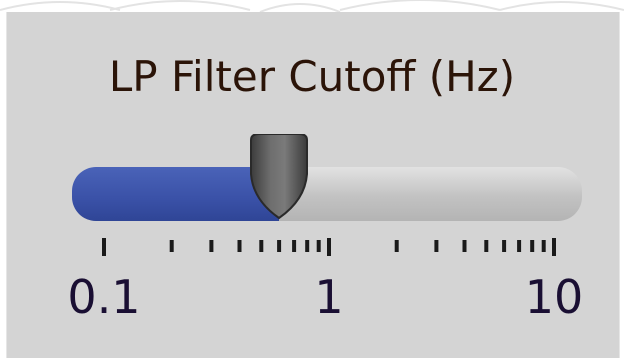  What do you see at coordinates (554, 297) in the screenshot?
I see `tick-label-max: 10` at bounding box center [554, 297].